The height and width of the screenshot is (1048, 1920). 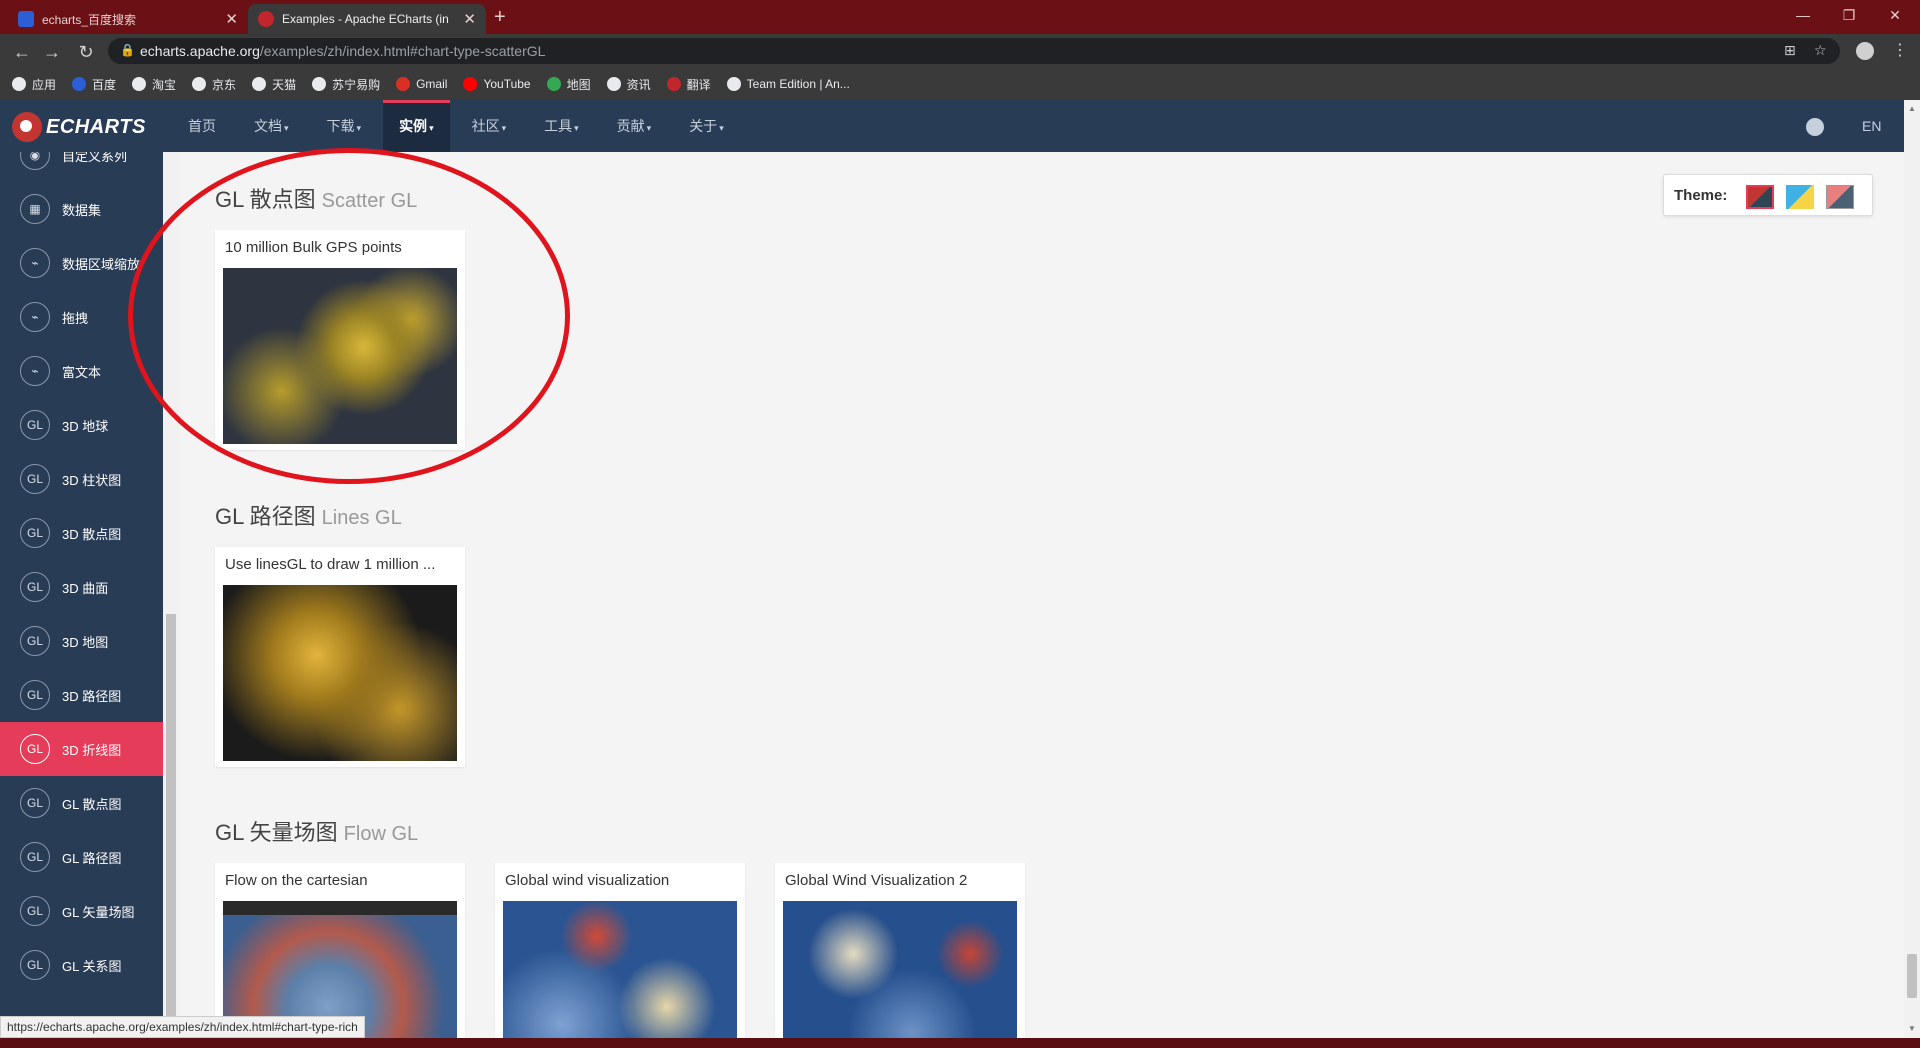 What do you see at coordinates (497, 84) in the screenshot?
I see `bookmark-item: YouTube` at bounding box center [497, 84].